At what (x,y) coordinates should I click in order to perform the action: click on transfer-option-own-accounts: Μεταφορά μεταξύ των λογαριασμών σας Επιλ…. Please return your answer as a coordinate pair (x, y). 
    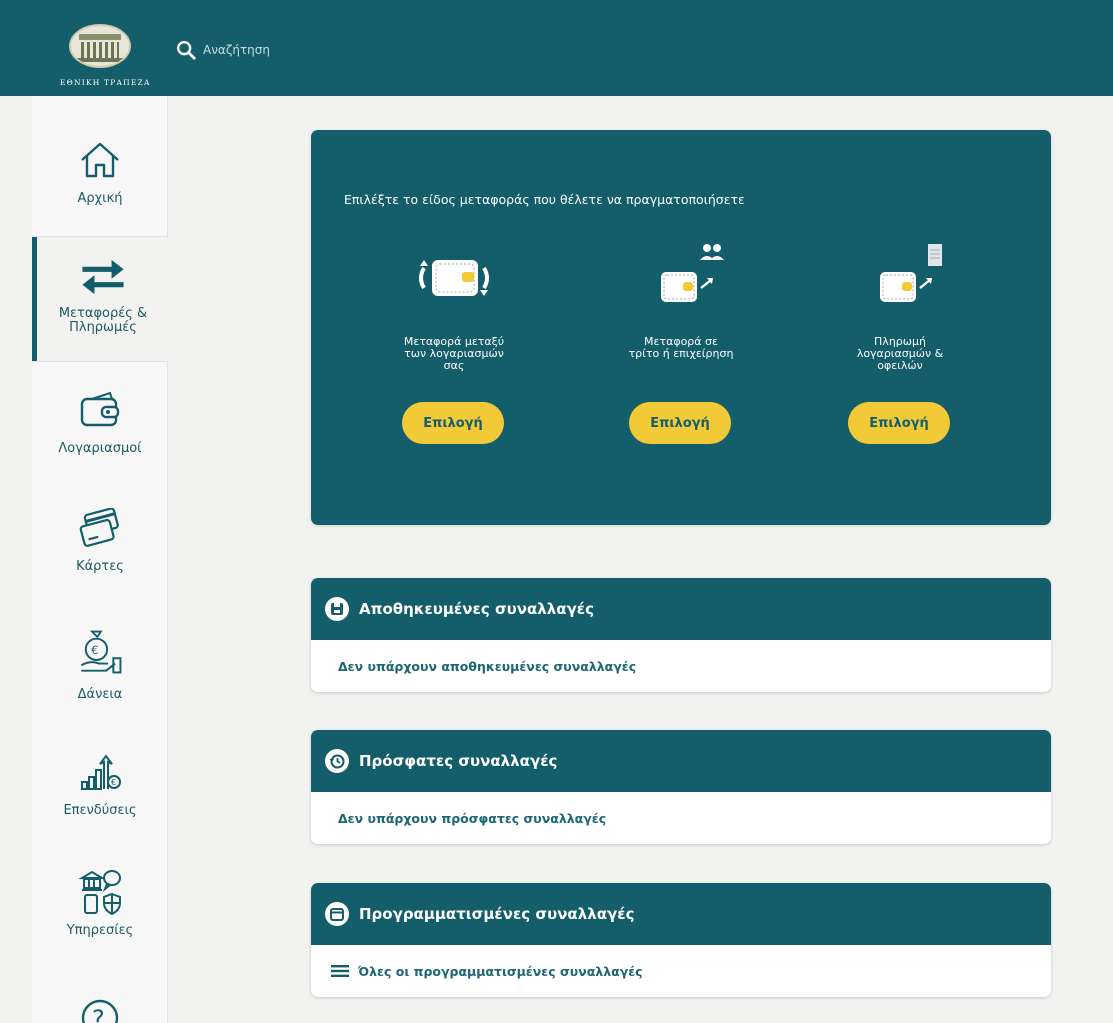
    Looking at the image, I should click on (454, 342).